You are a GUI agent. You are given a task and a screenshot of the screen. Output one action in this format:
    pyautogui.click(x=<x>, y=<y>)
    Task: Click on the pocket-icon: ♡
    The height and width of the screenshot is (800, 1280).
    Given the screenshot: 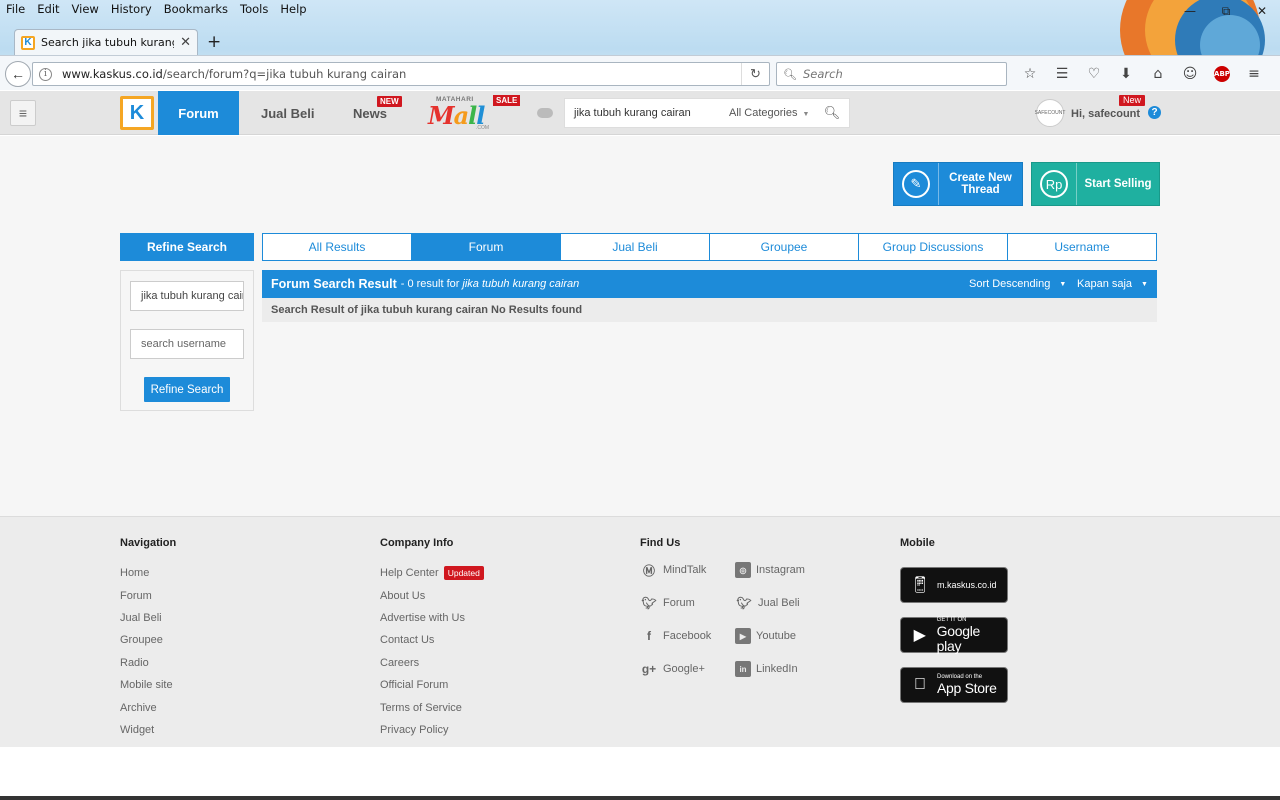 What is the action you would take?
    pyautogui.click(x=1094, y=74)
    